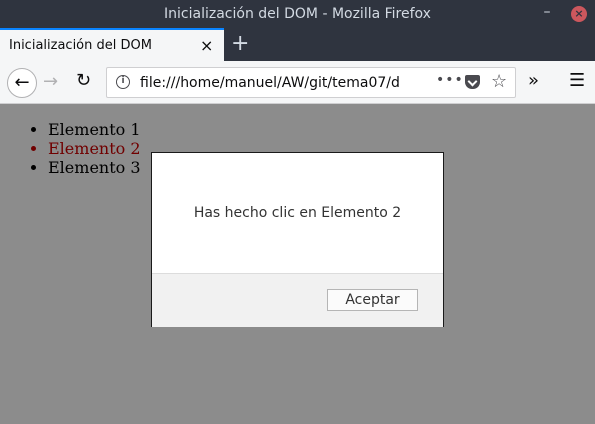 The width and height of the screenshot is (595, 424). I want to click on alert-message: Has hecho clic en Elemento 2, so click(297, 213).